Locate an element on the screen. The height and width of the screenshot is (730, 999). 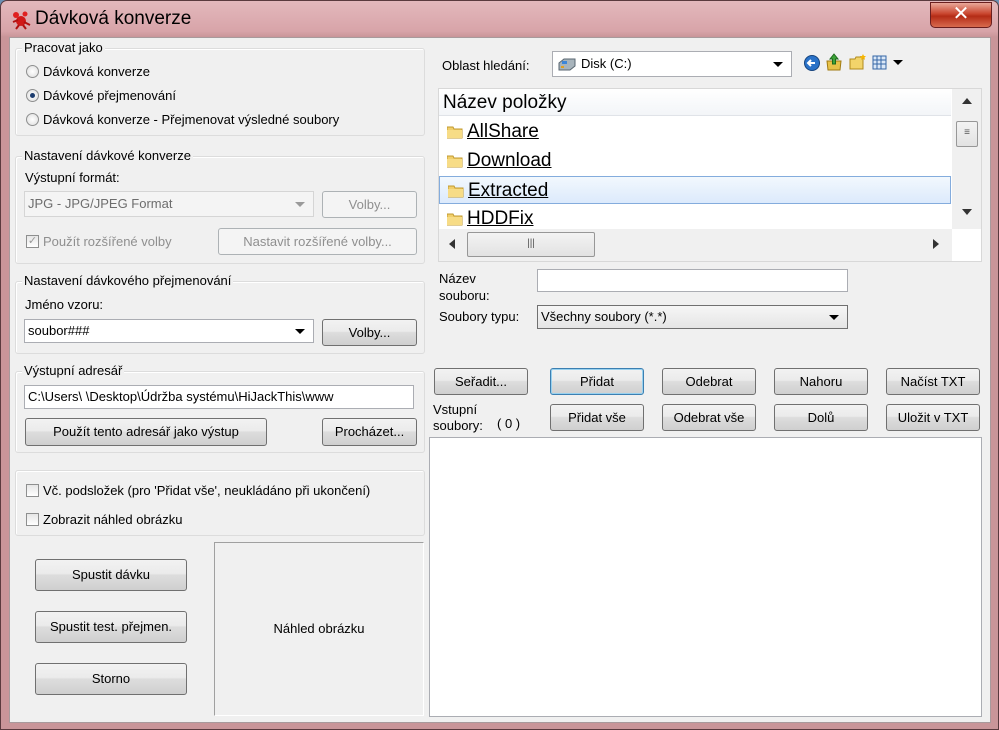
scroll-down-icon is located at coordinates (967, 212).